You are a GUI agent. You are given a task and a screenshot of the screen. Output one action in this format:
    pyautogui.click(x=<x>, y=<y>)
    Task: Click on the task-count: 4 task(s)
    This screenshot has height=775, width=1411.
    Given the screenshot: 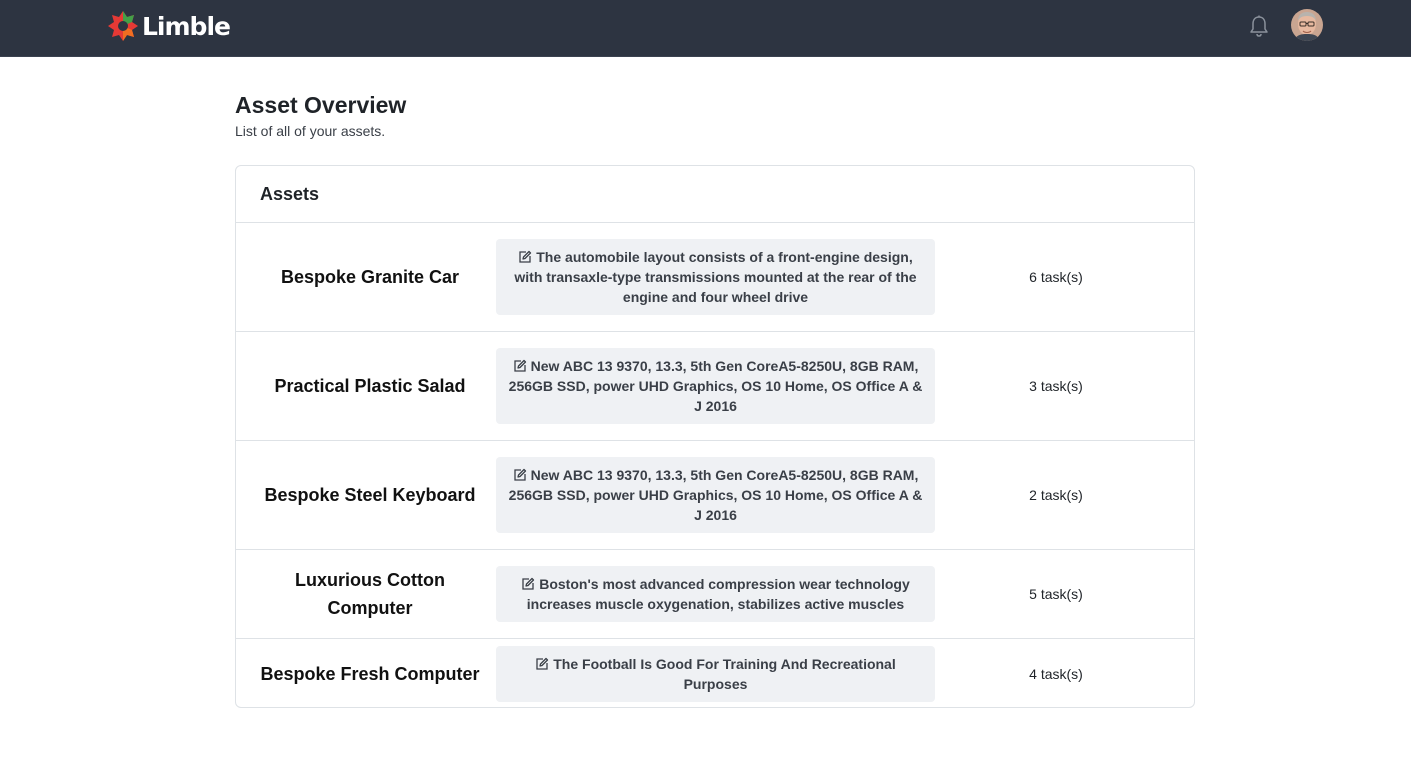 What is the action you would take?
    pyautogui.click(x=1056, y=673)
    